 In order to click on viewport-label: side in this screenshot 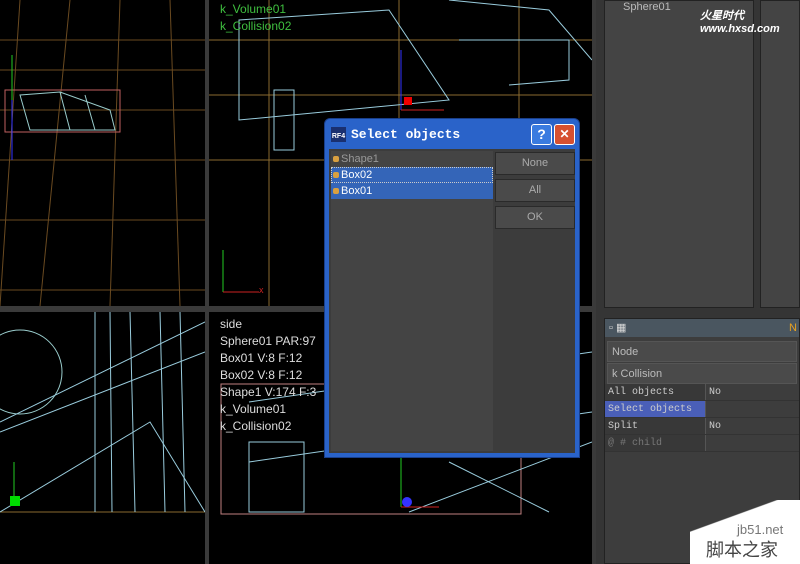, I will do `click(231, 324)`.